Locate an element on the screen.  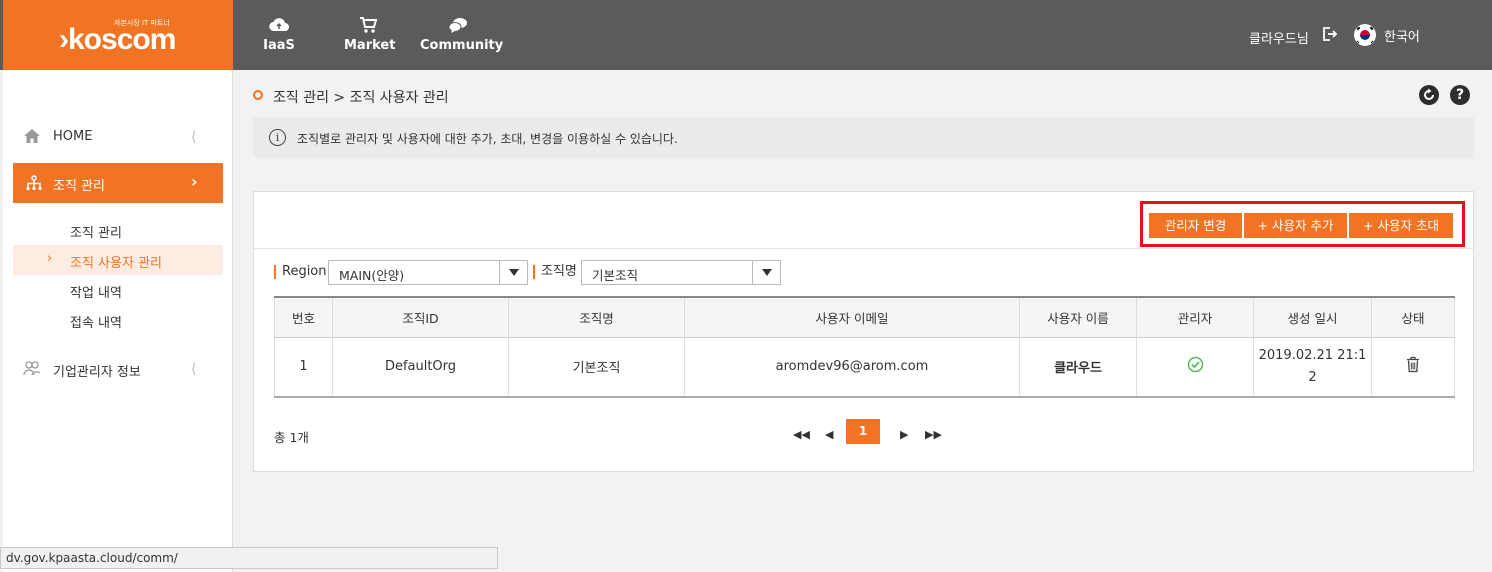
sidebar-subitem-access-history: 접속 내역 is located at coordinates (118, 320).